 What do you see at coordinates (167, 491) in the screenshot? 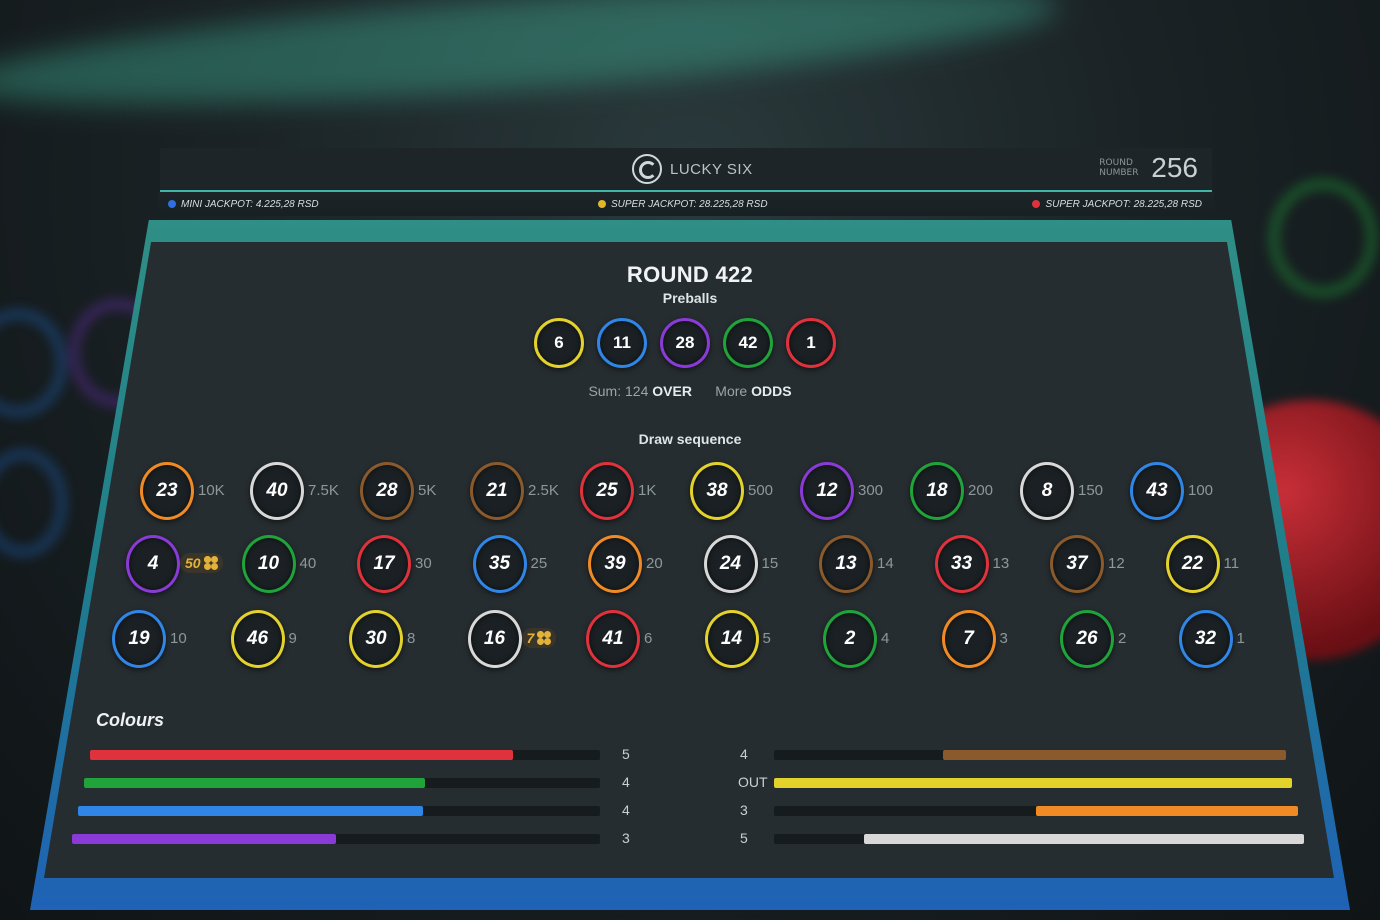
I see `draw-ball: 23` at bounding box center [167, 491].